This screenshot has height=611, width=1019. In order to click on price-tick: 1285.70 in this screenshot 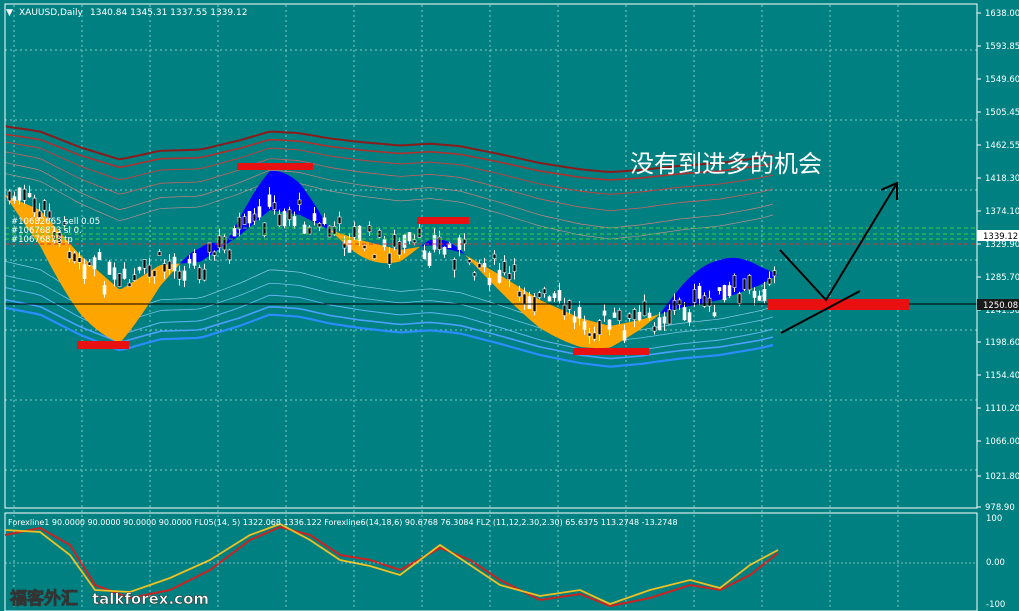, I will do `click(1002, 278)`.